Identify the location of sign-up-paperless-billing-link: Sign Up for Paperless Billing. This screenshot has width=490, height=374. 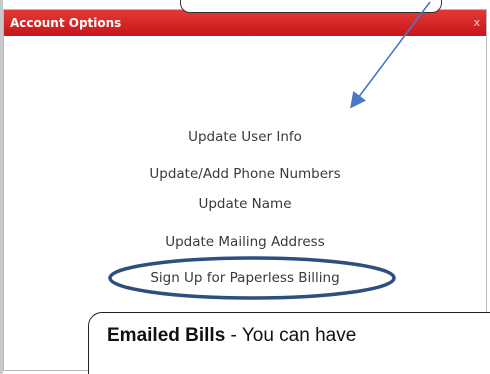
(245, 278).